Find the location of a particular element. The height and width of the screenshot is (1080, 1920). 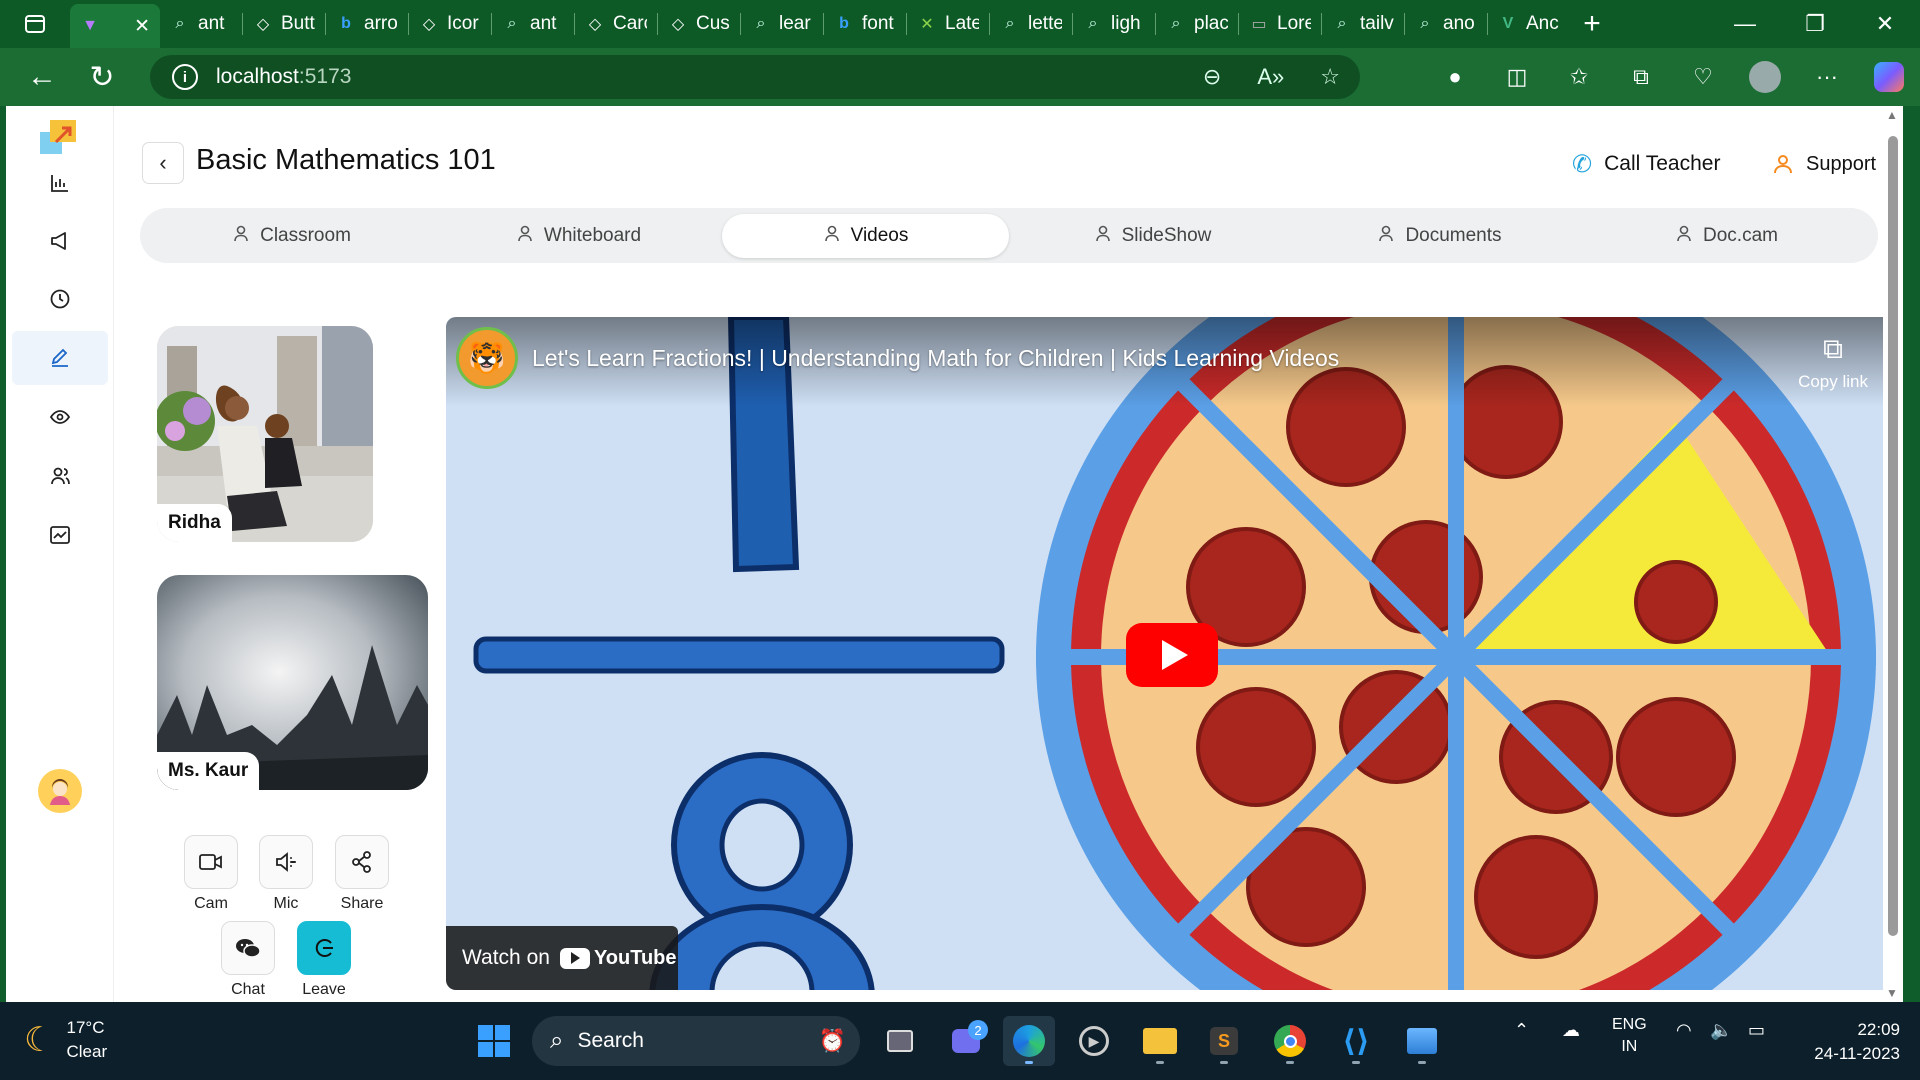

start-icon is located at coordinates (494, 1041).